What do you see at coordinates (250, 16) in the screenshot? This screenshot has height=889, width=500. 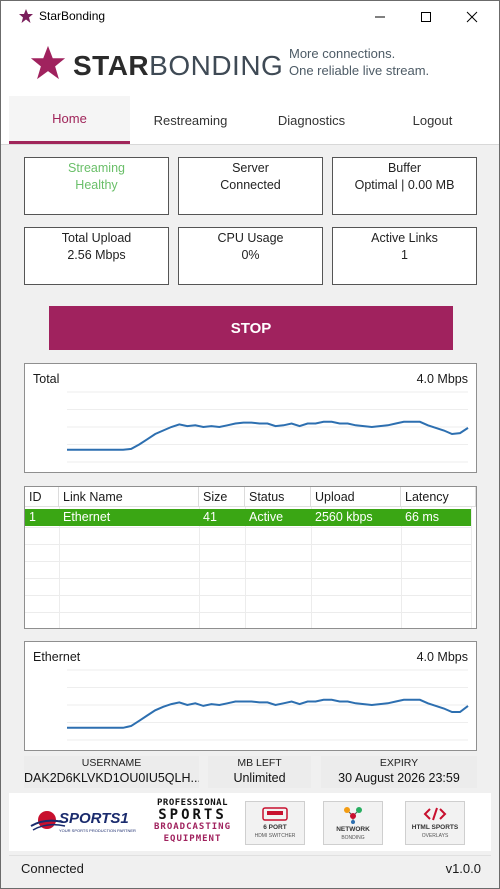 I see `title-bar: StarBonding` at bounding box center [250, 16].